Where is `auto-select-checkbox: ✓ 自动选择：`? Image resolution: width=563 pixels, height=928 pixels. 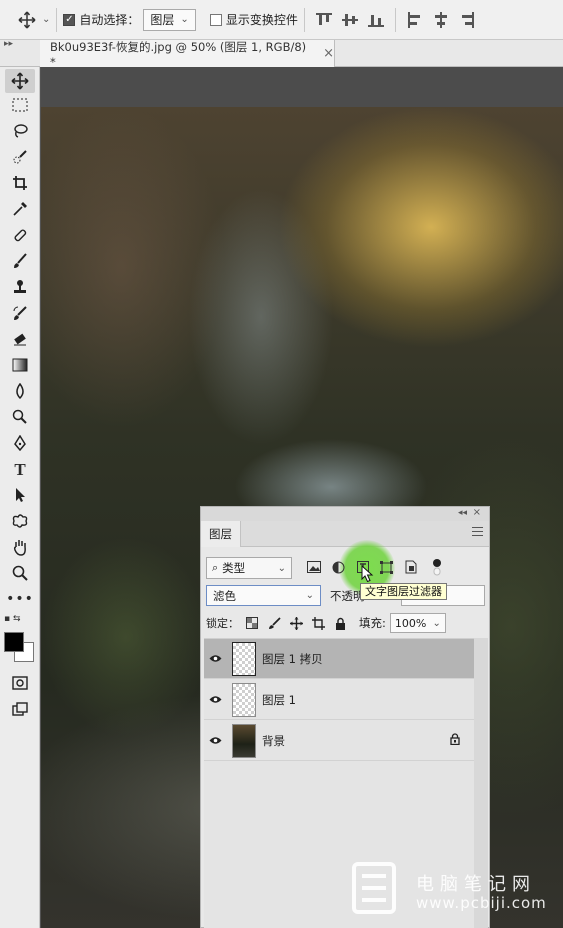 auto-select-checkbox: ✓ 自动选择： is located at coordinates (101, 20).